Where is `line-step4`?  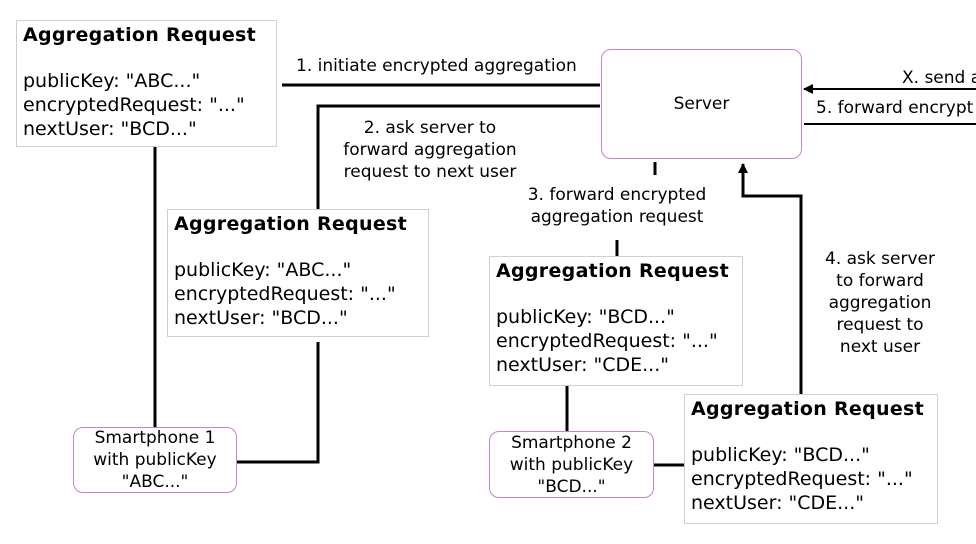 line-step4 is located at coordinates (770, 278).